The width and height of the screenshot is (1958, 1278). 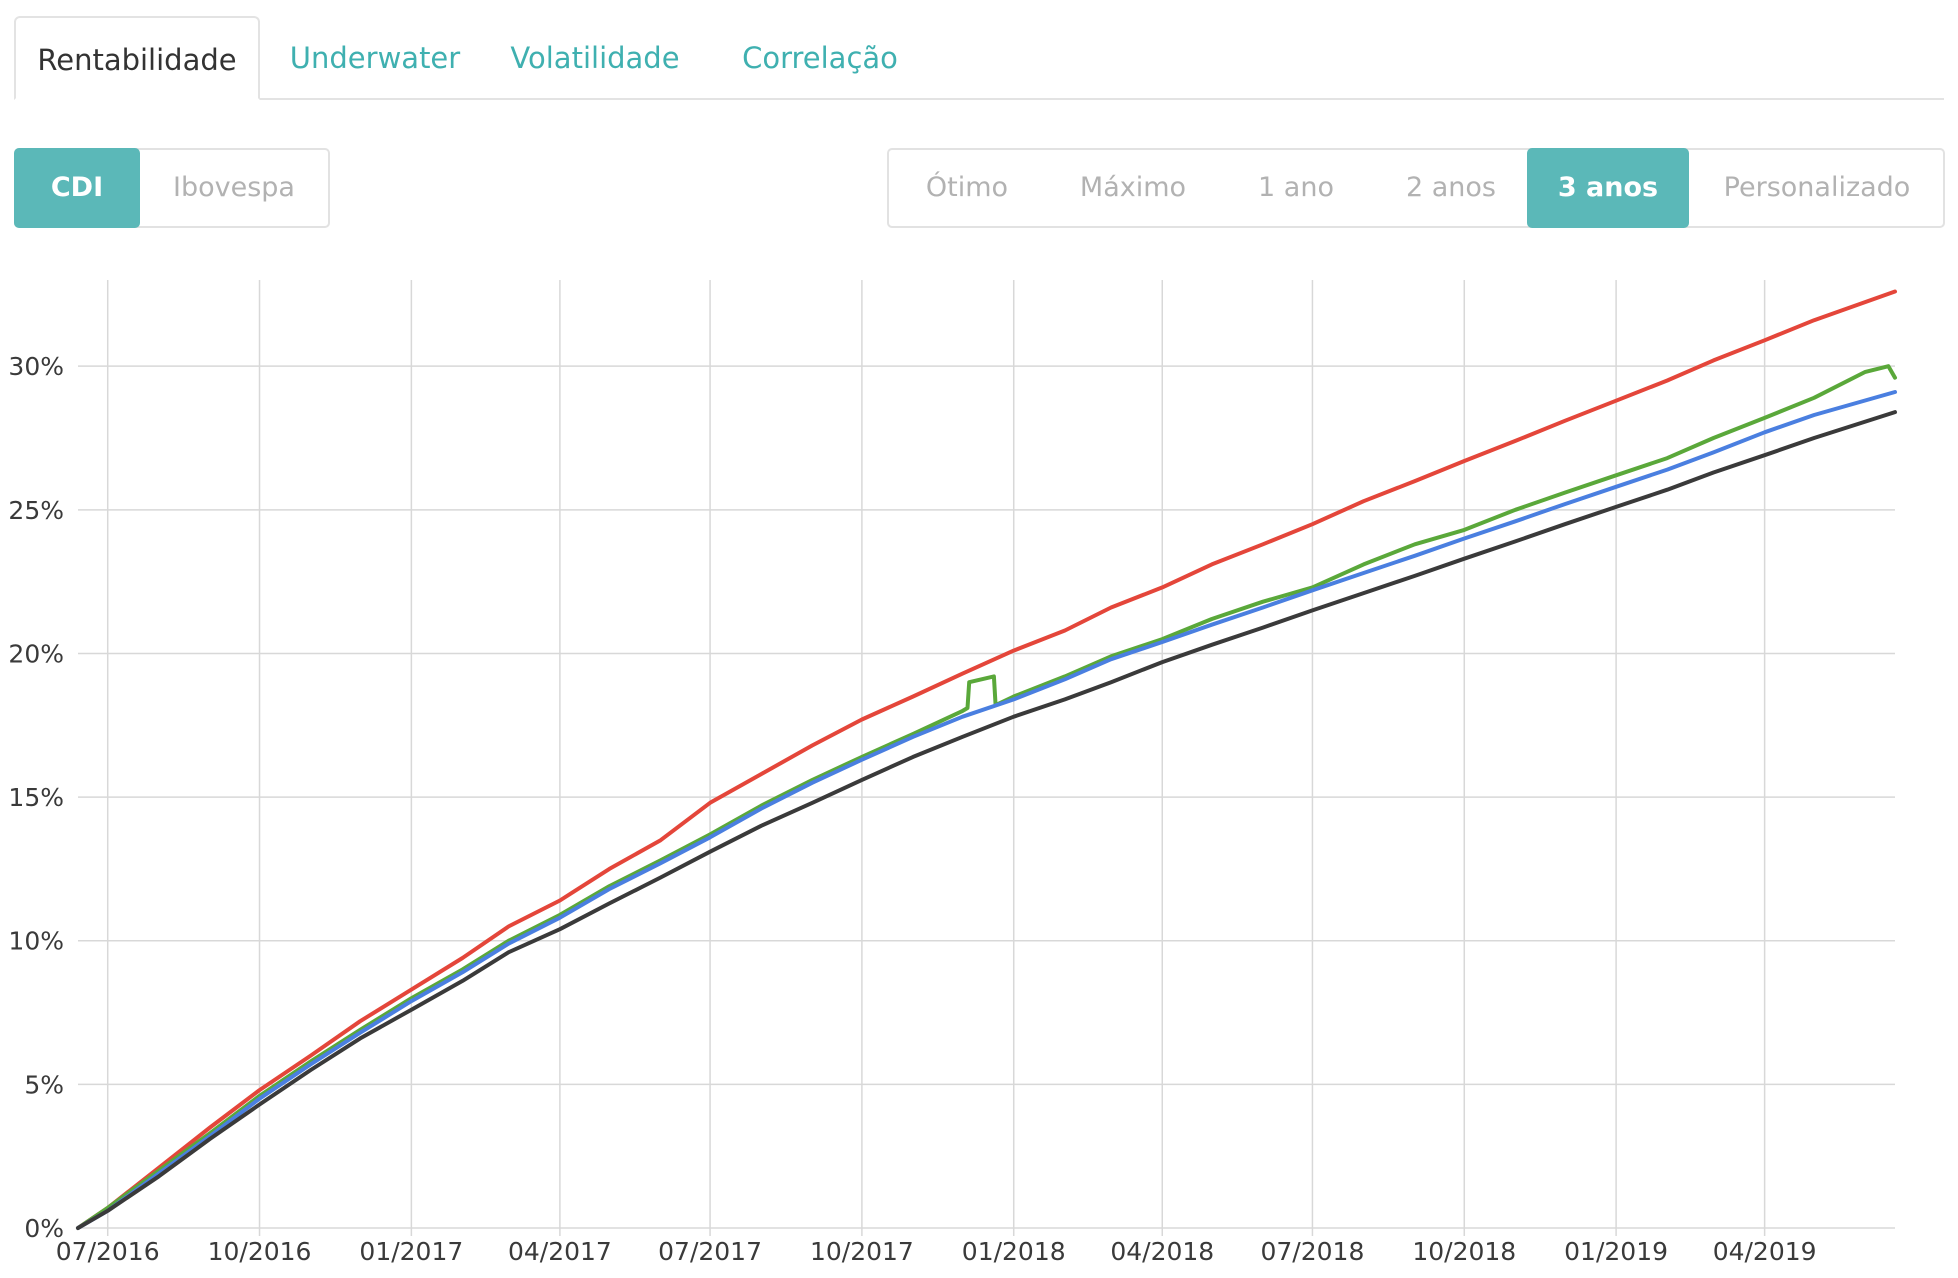 I want to click on period-personalizado-button: Personalizado, so click(x=1817, y=188).